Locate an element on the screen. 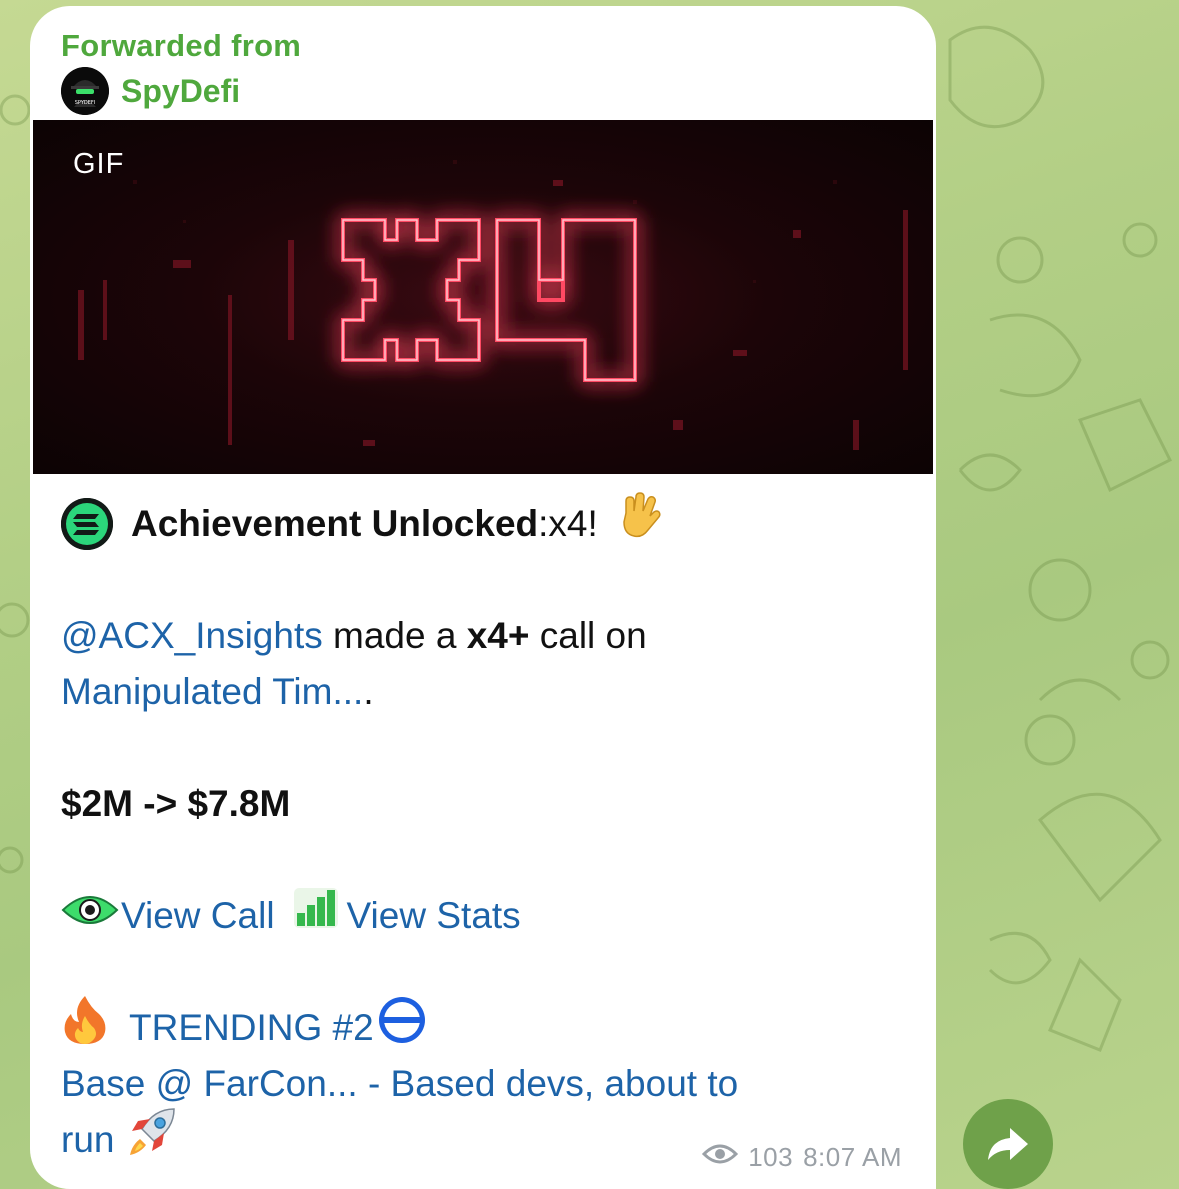  view-call-link: View Call is located at coordinates (198, 916).